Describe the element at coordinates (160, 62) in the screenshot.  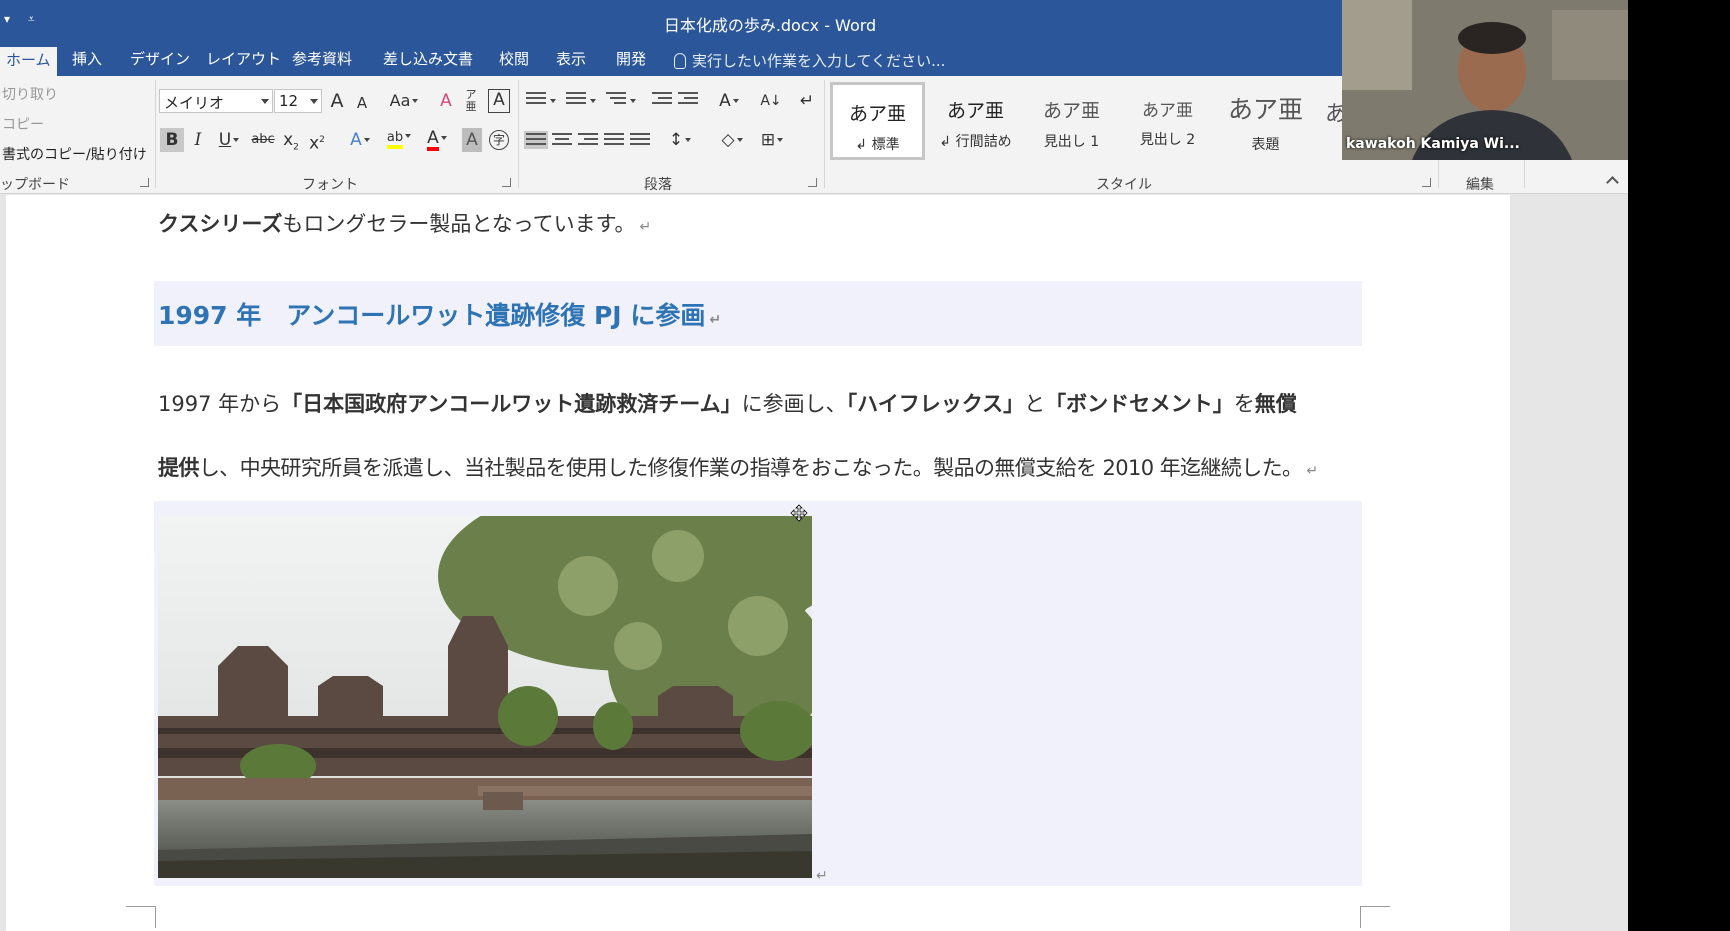
I see `tab-design: デザイン` at that location.